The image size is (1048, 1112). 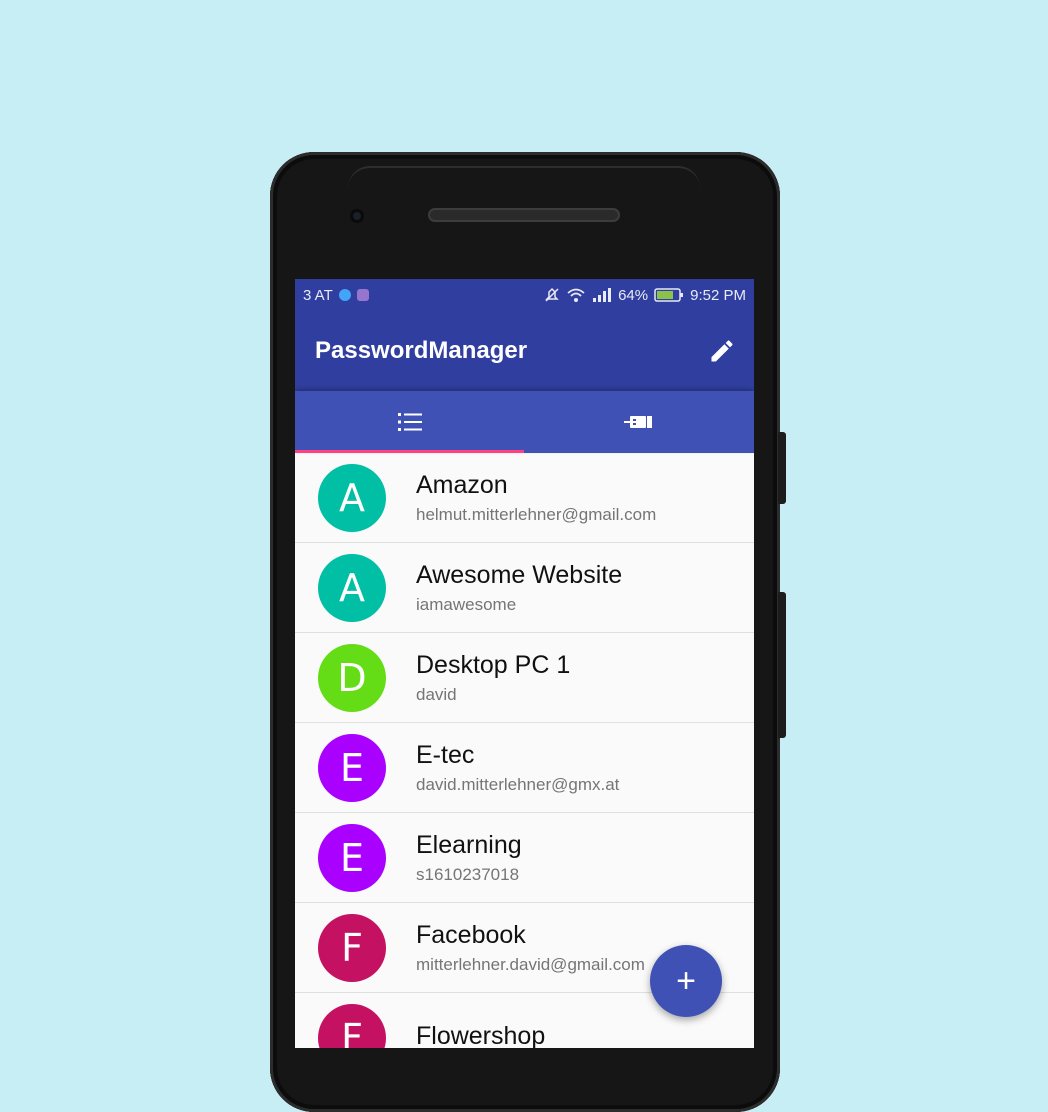 I want to click on pencil-icon, so click(x=722, y=351).